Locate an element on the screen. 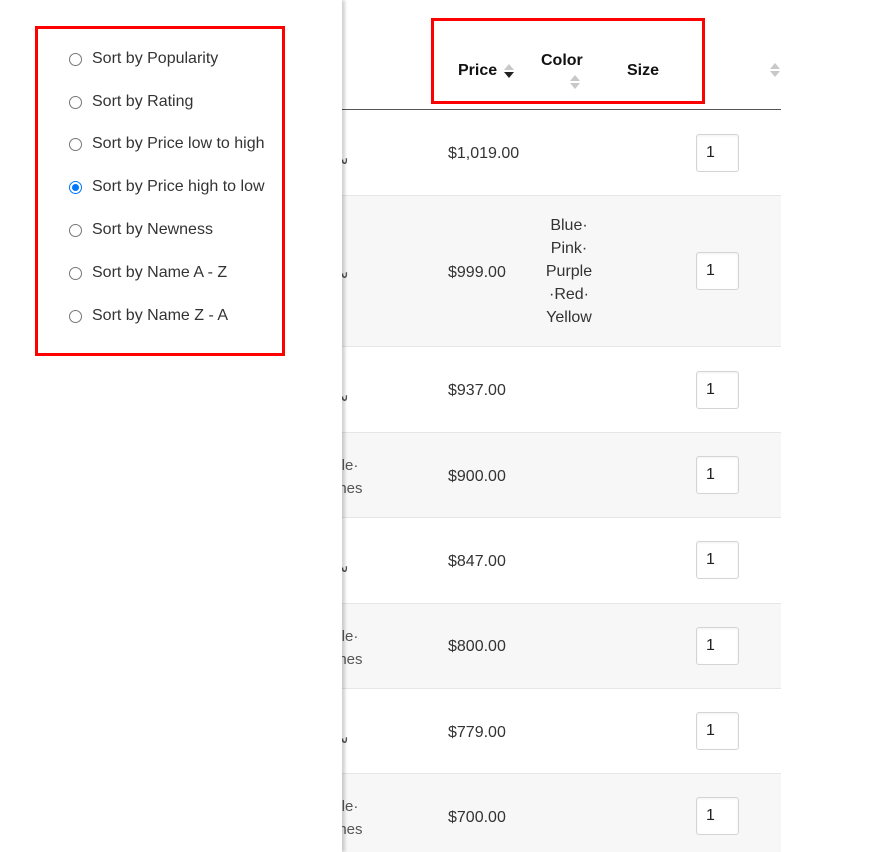  price-cell: $937.00 is located at coordinates (477, 390).